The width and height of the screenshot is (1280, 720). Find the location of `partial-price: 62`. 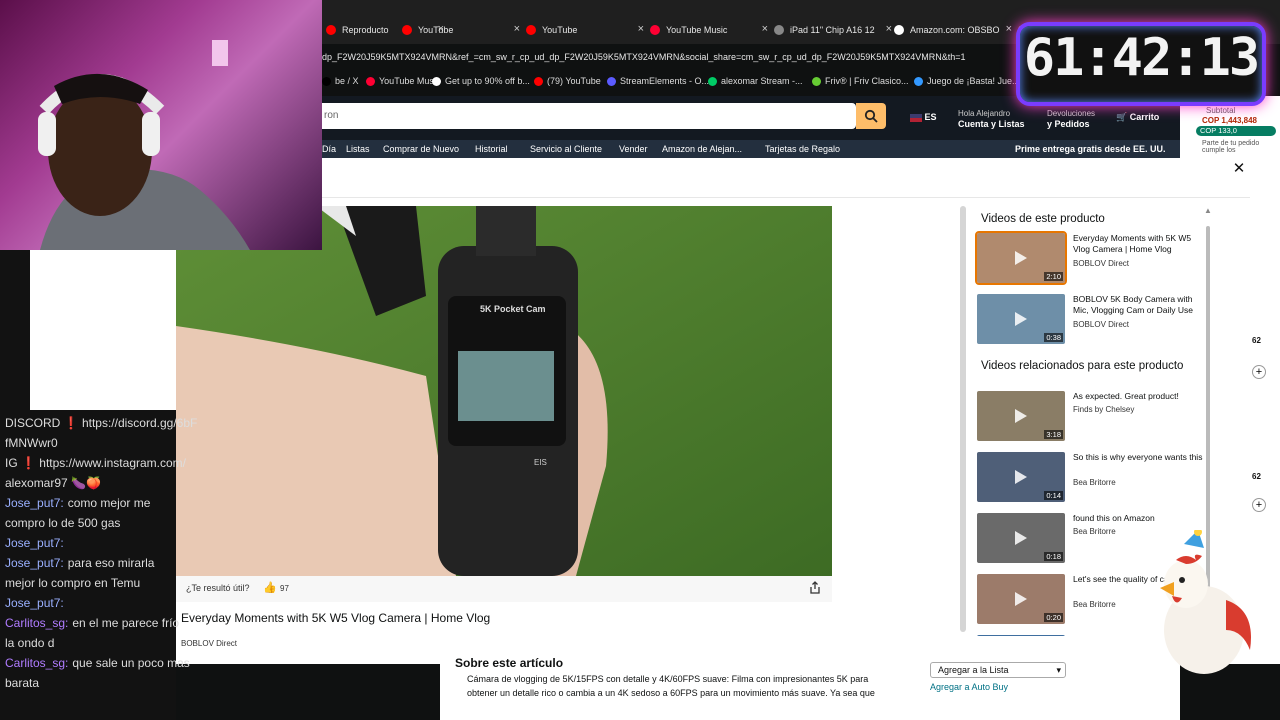

partial-price: 62 is located at coordinates (1256, 340).